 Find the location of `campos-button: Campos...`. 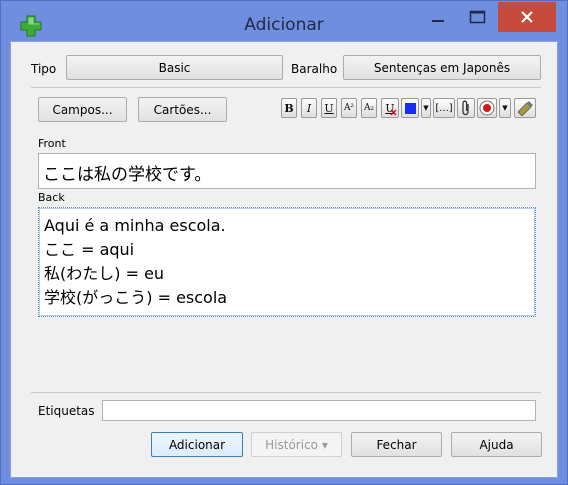

campos-button: Campos... is located at coordinates (82, 109).